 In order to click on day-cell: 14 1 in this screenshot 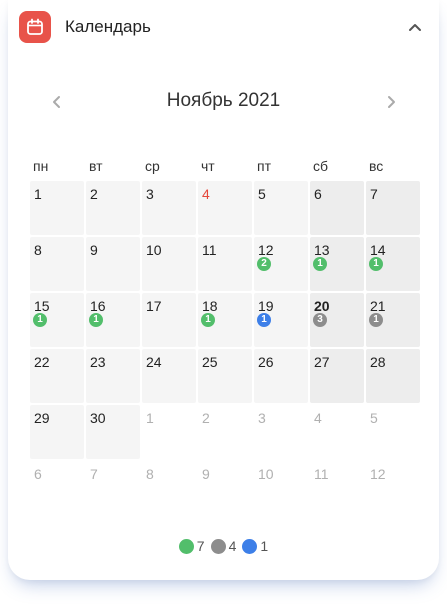, I will do `click(393, 264)`.